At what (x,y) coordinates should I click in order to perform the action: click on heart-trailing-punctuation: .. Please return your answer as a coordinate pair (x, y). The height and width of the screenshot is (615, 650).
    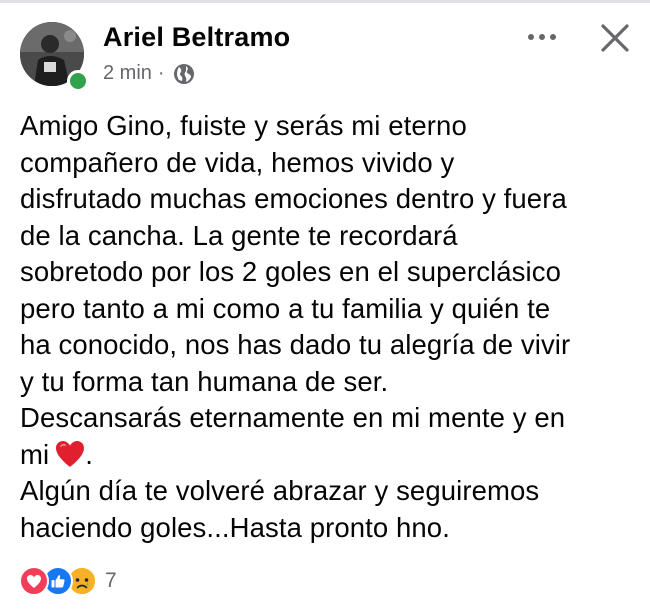
    Looking at the image, I should click on (89, 454).